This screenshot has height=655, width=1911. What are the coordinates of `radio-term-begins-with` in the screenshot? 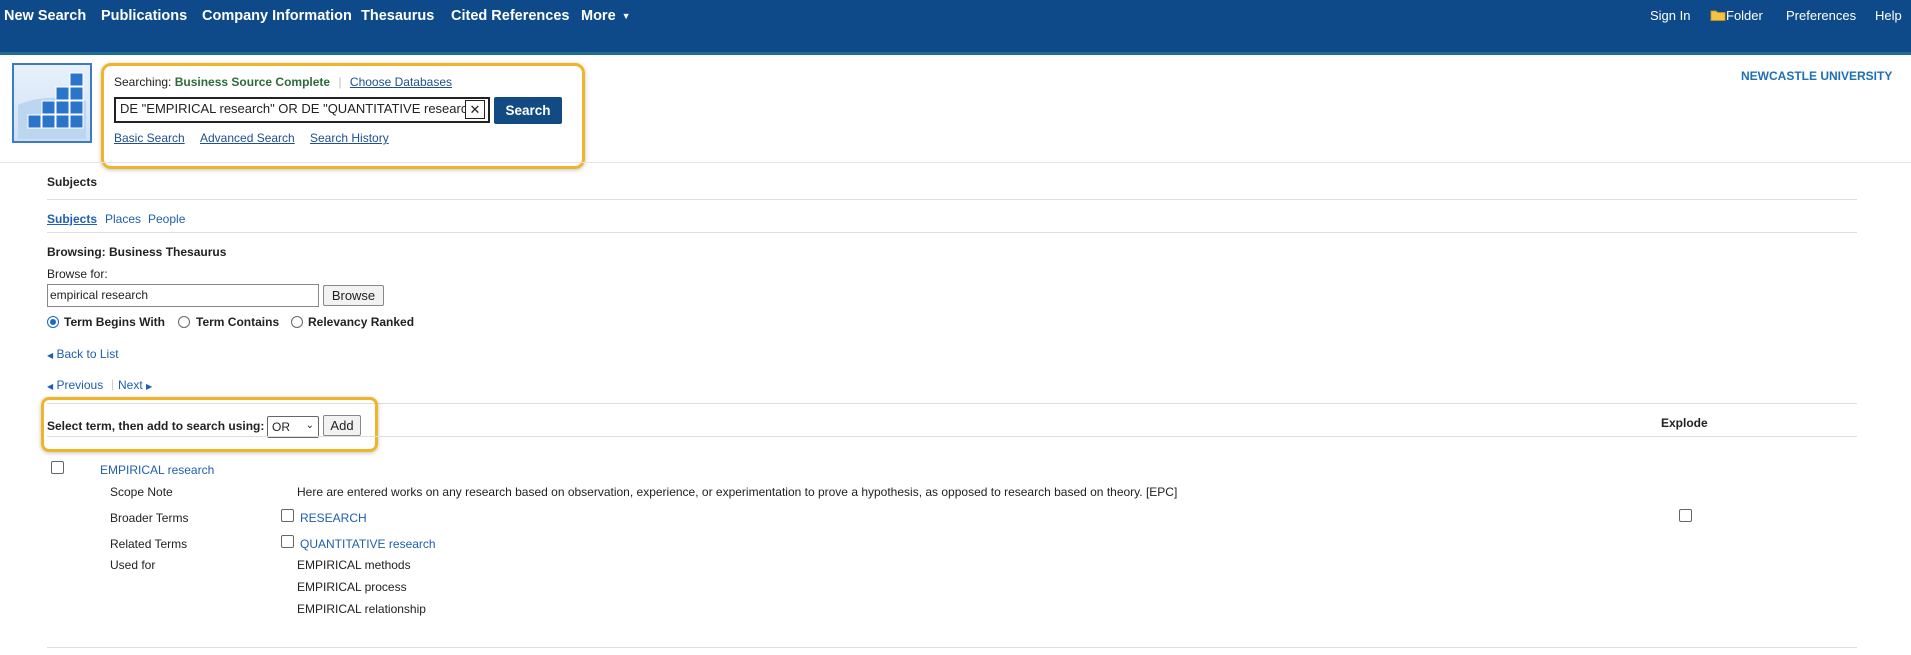 It's located at (53, 322).